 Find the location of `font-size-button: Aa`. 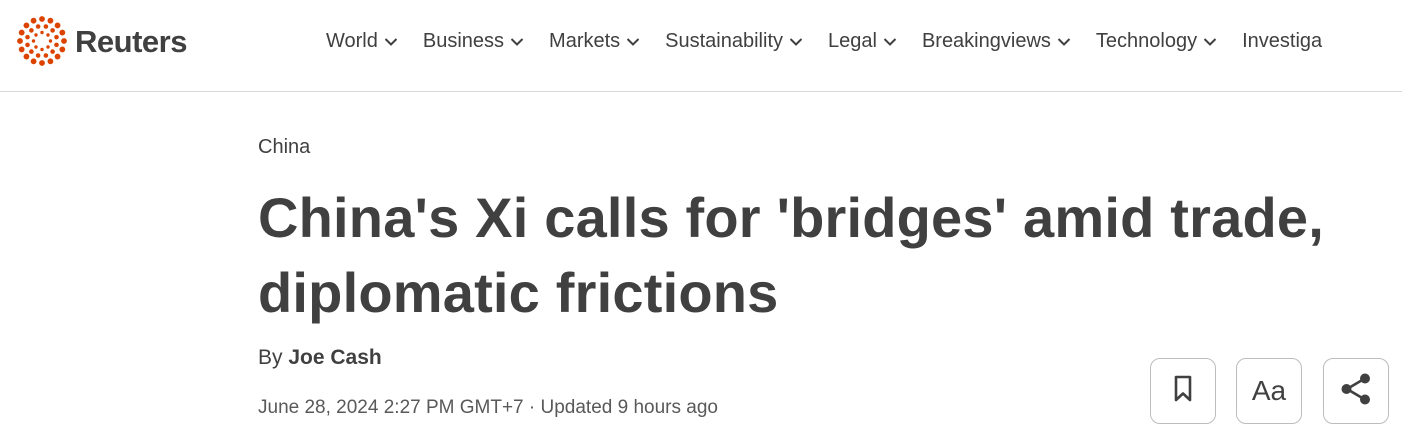

font-size-button: Aa is located at coordinates (1269, 391).